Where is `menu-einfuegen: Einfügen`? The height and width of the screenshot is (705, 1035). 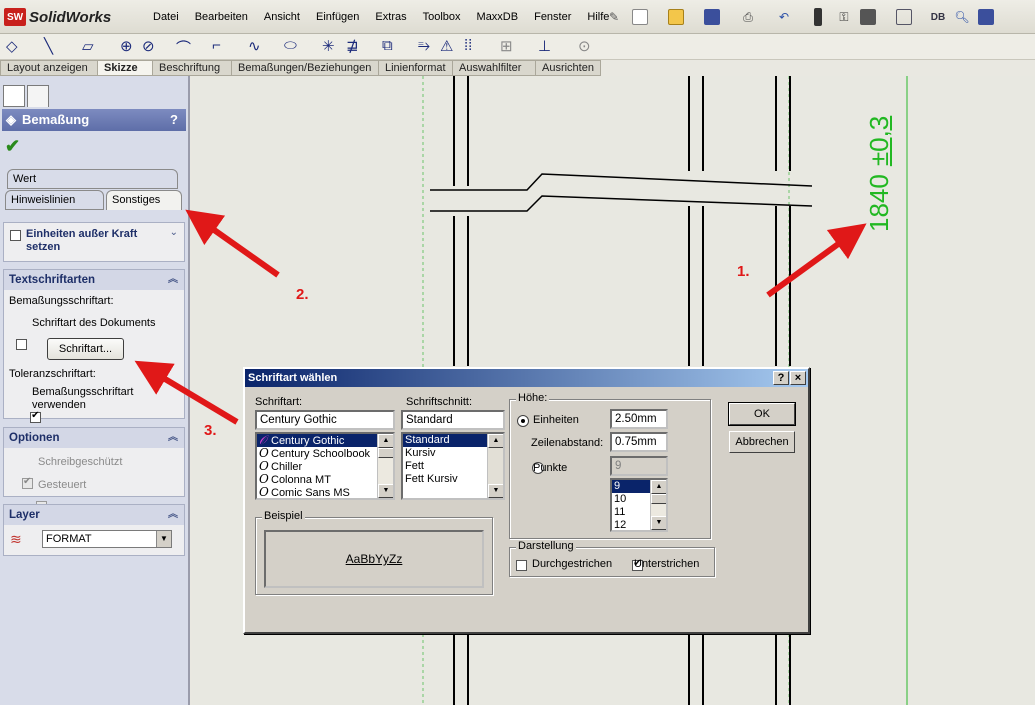 menu-einfuegen: Einfügen is located at coordinates (337, 17).